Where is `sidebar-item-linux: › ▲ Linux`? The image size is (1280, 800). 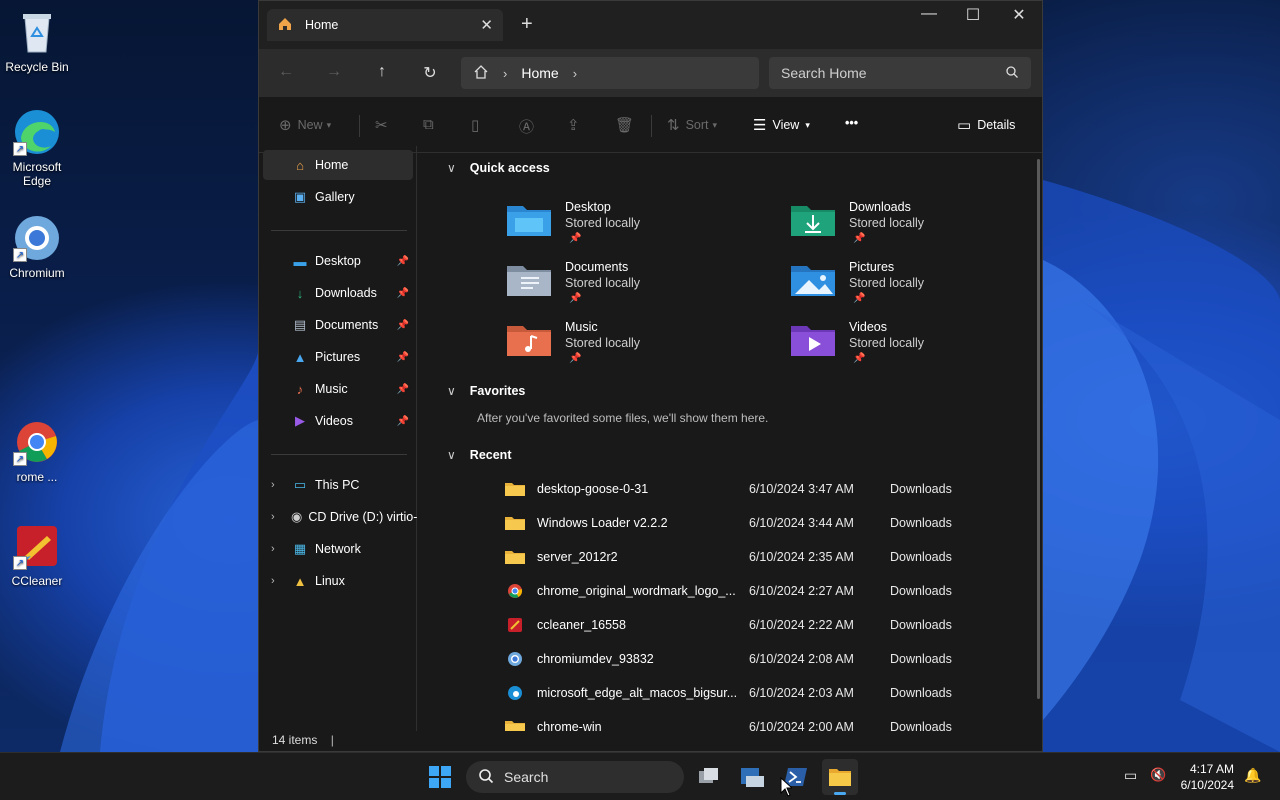
sidebar-item-linux: › ▲ Linux is located at coordinates (338, 581).